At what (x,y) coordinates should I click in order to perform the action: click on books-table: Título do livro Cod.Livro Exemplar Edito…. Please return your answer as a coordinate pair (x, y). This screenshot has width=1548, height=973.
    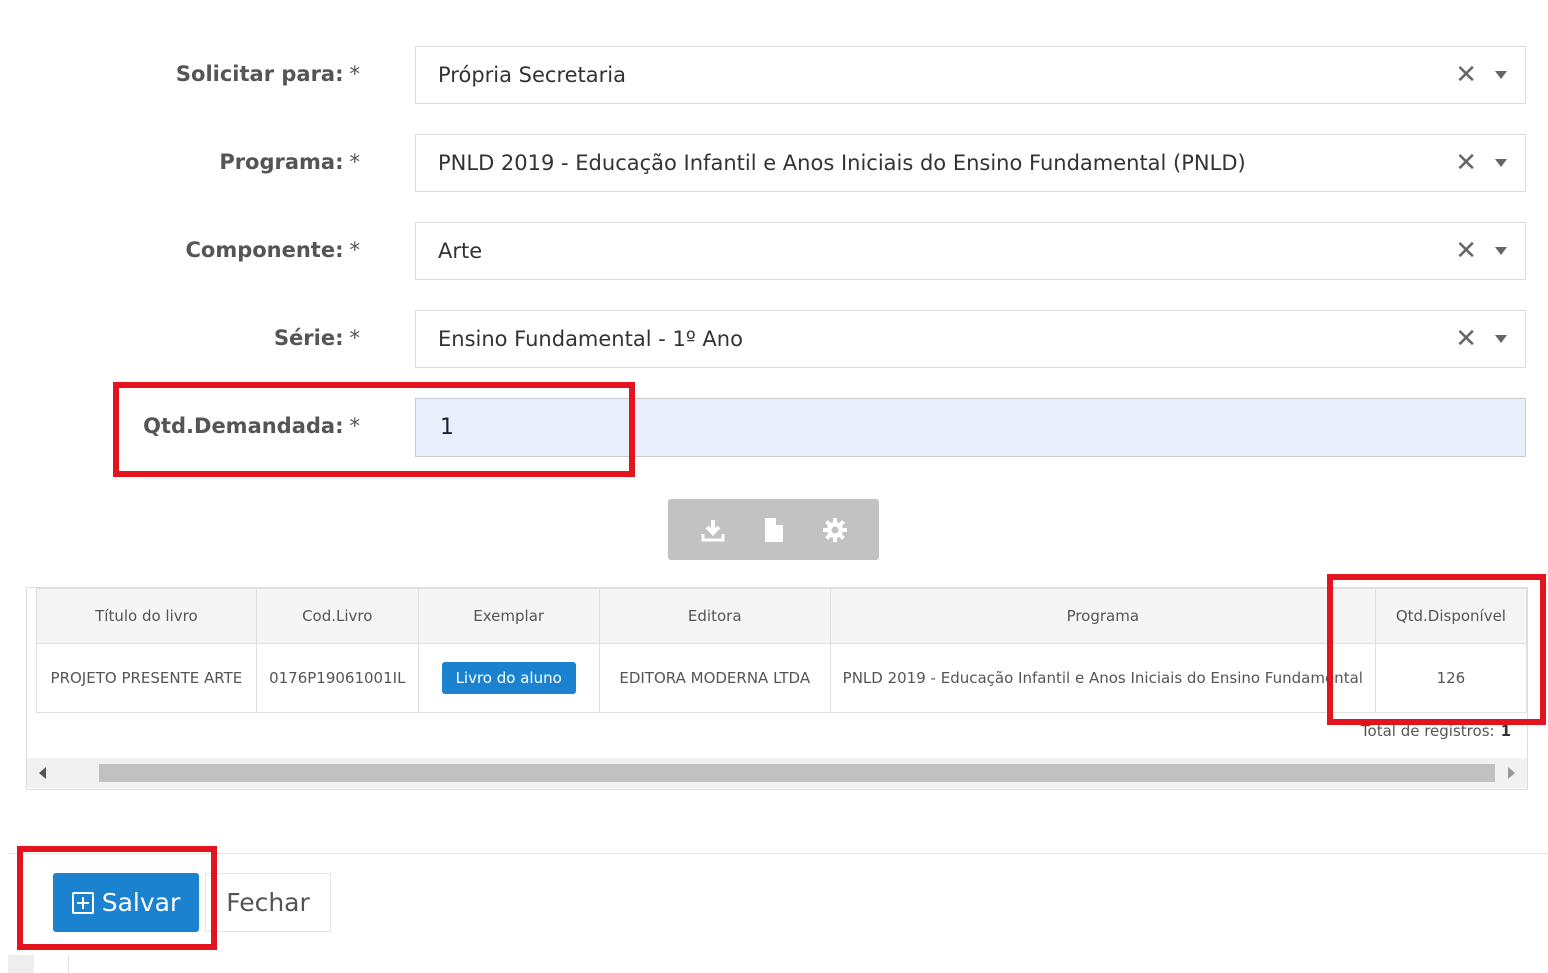
    Looking at the image, I should click on (782, 650).